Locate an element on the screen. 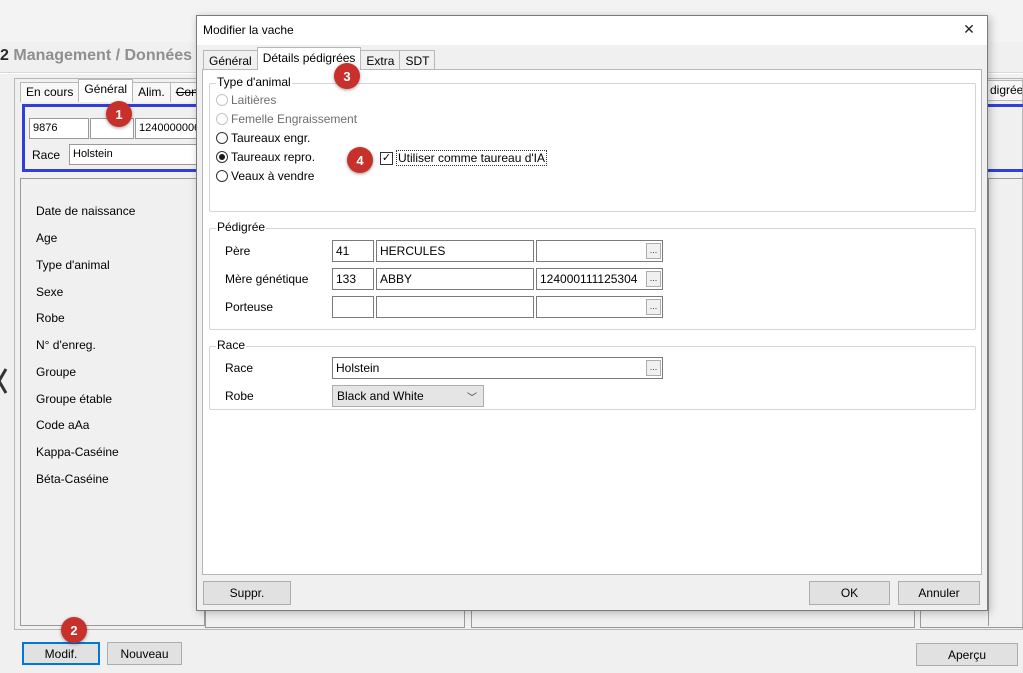  background-tab-general: Général is located at coordinates (106, 90).